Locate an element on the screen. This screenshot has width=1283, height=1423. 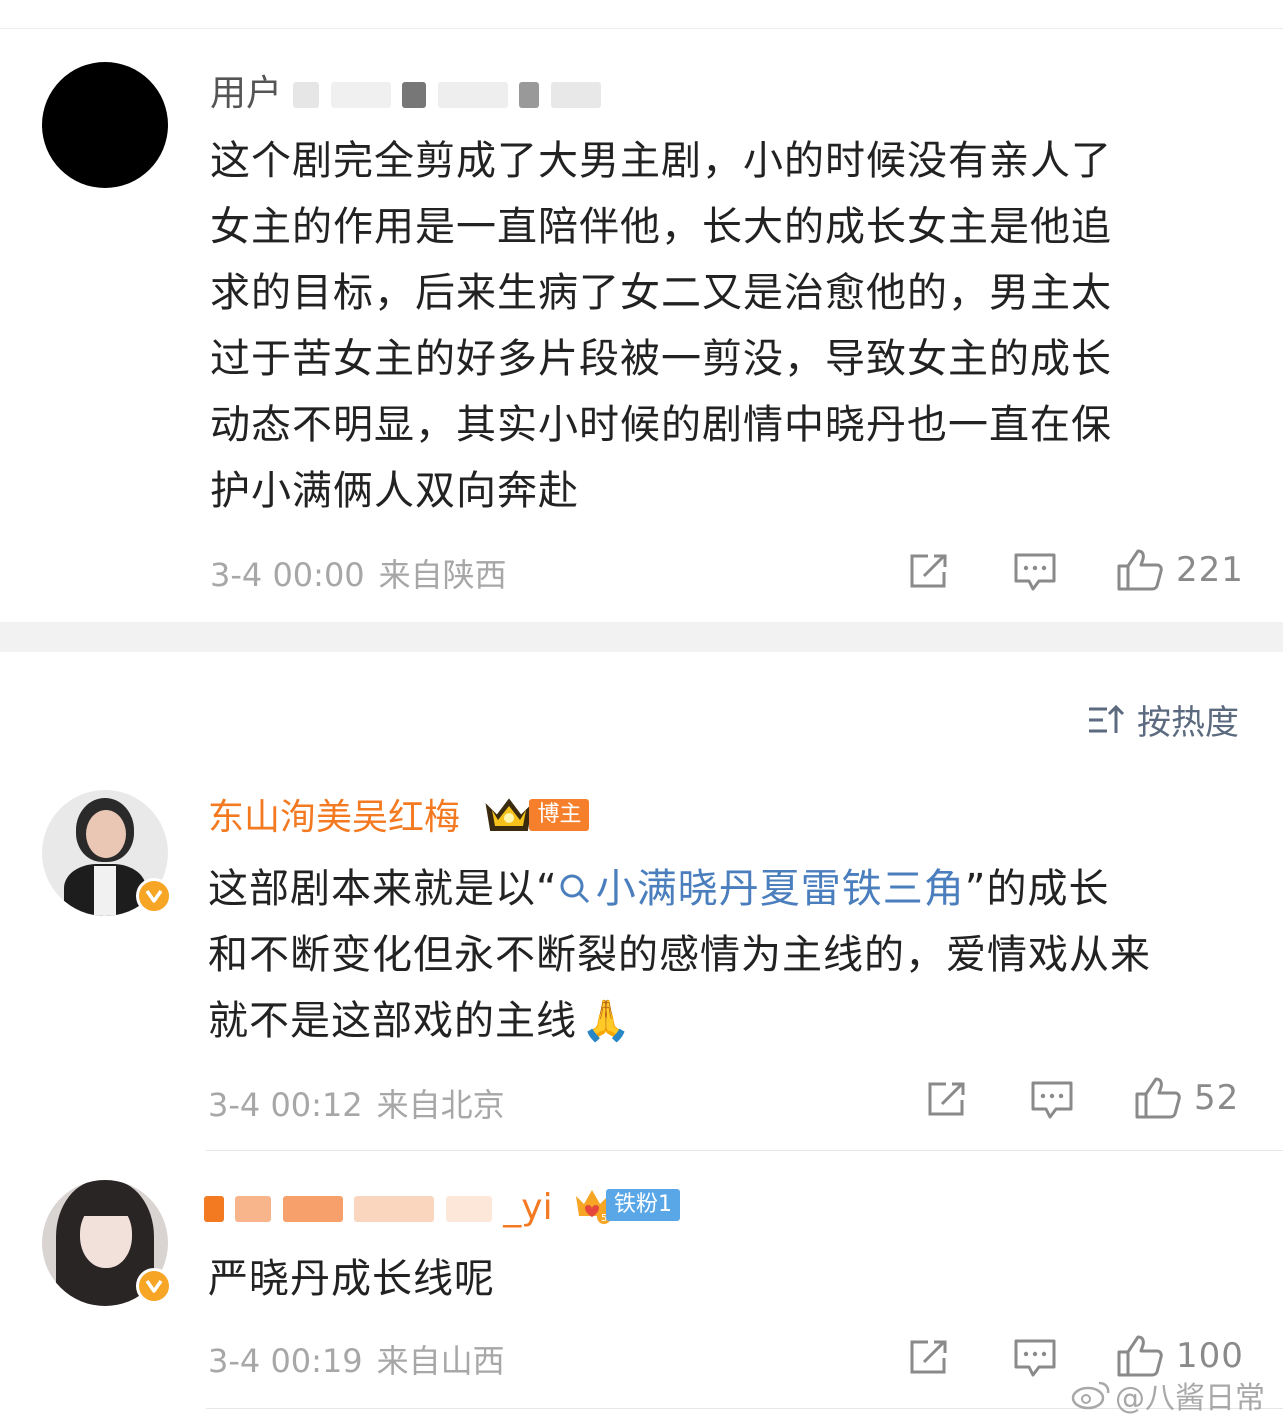
timestamp: 3-4 00:12 is located at coordinates (285, 1105).